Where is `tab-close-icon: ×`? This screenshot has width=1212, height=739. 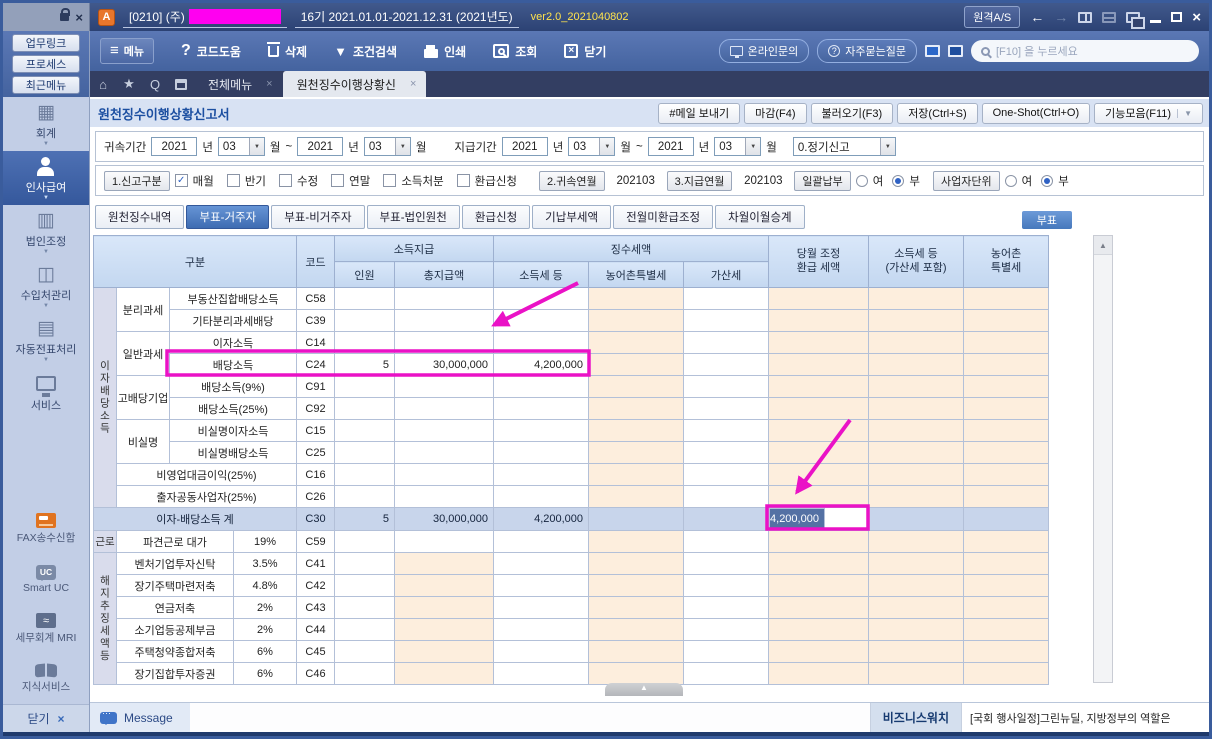
tab-close-icon: × is located at coordinates (269, 84).